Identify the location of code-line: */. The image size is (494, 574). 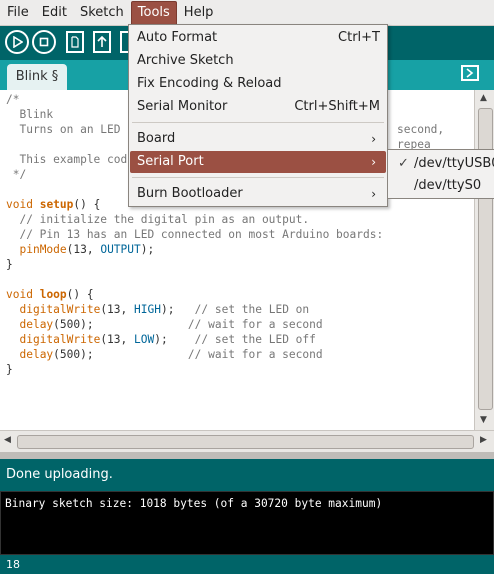
(16, 174).